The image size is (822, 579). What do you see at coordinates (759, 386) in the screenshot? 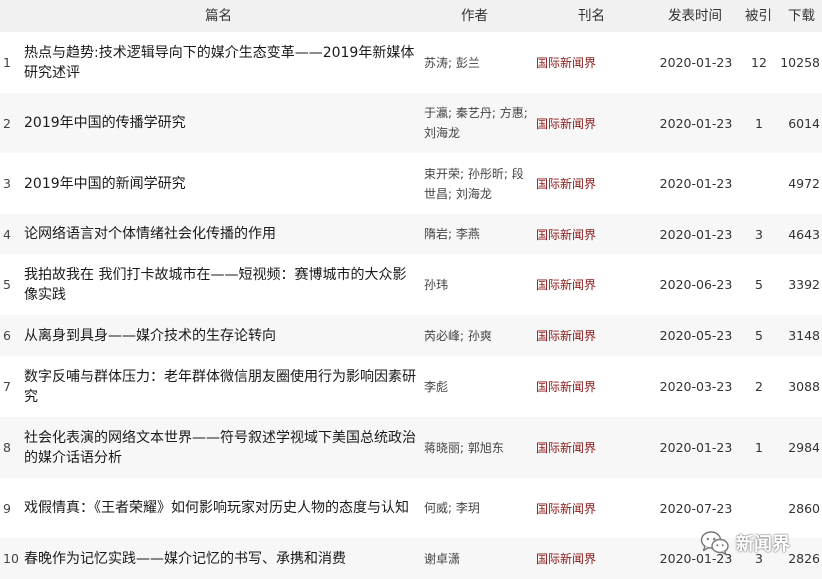
I see `cited-count: 2` at bounding box center [759, 386].